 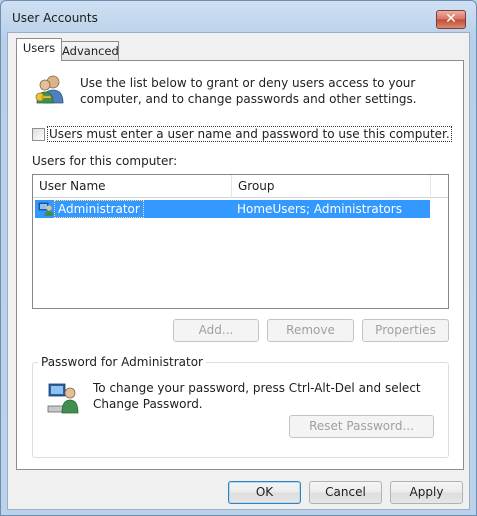 I want to click on cell-group: HomeUsers; Administrators, so click(x=319, y=209).